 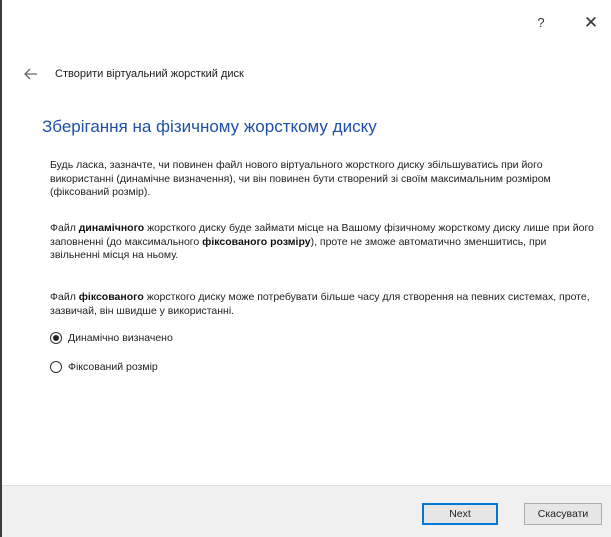 I want to click on radio-button-selected-icon, so click(x=56, y=338).